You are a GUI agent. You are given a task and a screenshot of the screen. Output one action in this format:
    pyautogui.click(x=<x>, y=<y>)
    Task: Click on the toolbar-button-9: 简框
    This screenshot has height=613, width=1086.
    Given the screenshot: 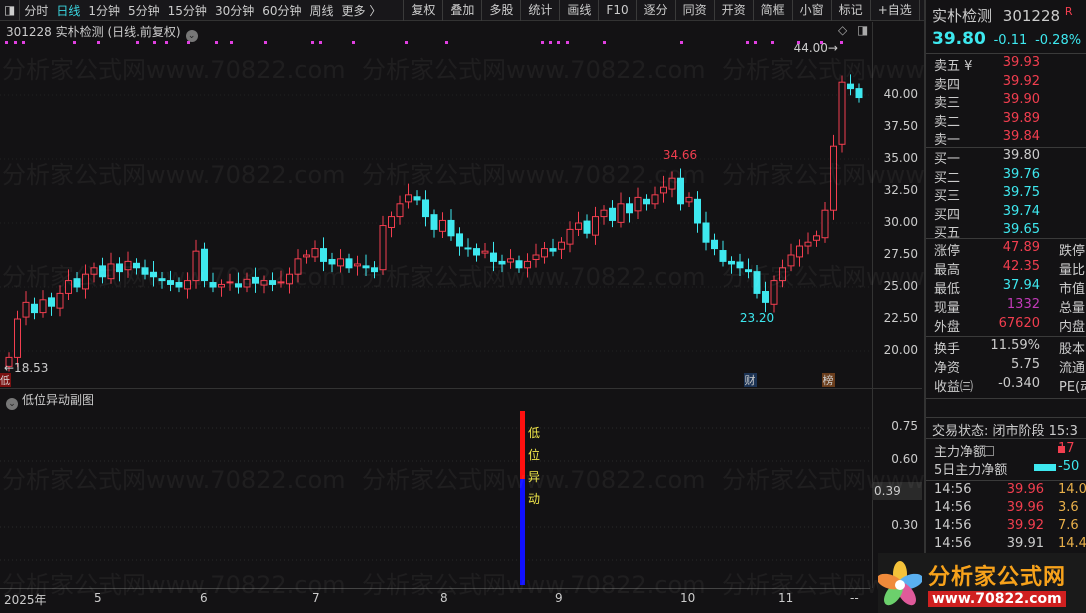 What is the action you would take?
    pyautogui.click(x=772, y=10)
    